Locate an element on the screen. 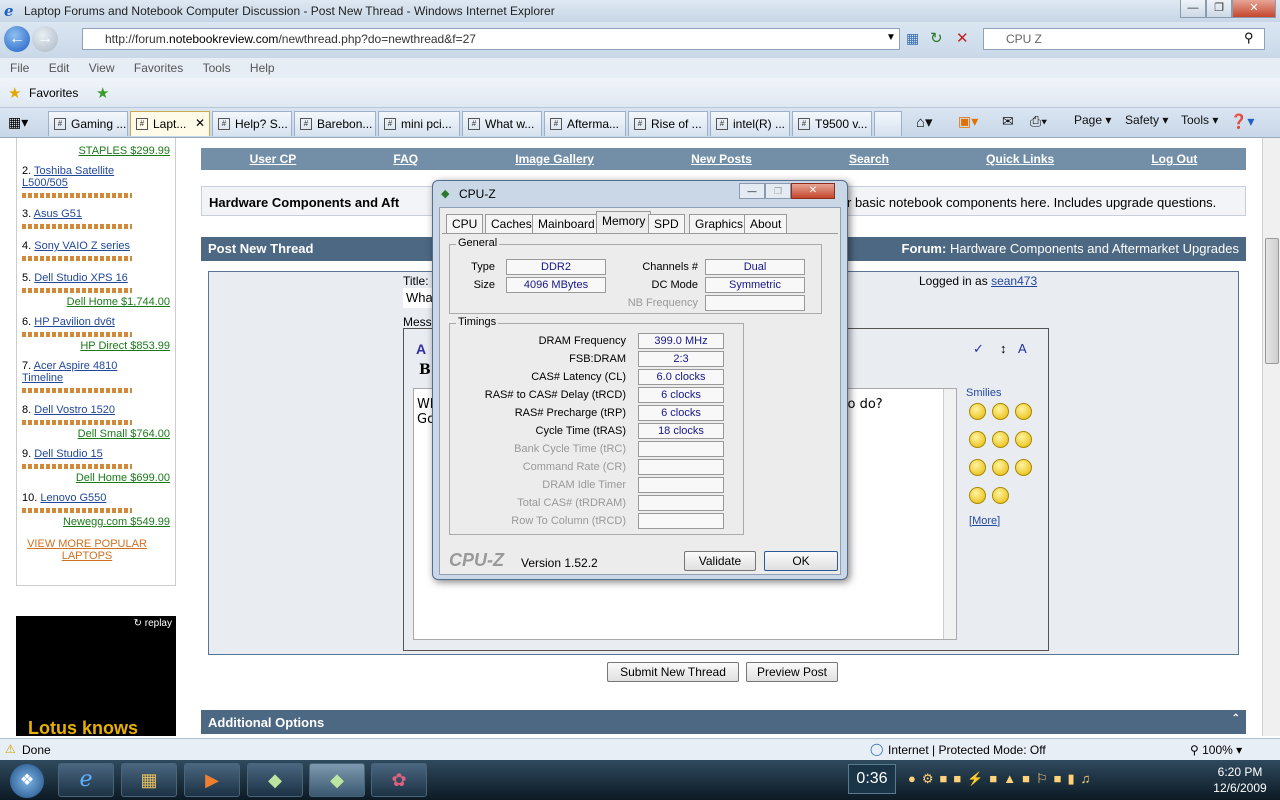 Image resolution: width=1280 pixels, height=800 pixels. laptop-price-link: HP Direct $853.99 is located at coordinates (125, 346).